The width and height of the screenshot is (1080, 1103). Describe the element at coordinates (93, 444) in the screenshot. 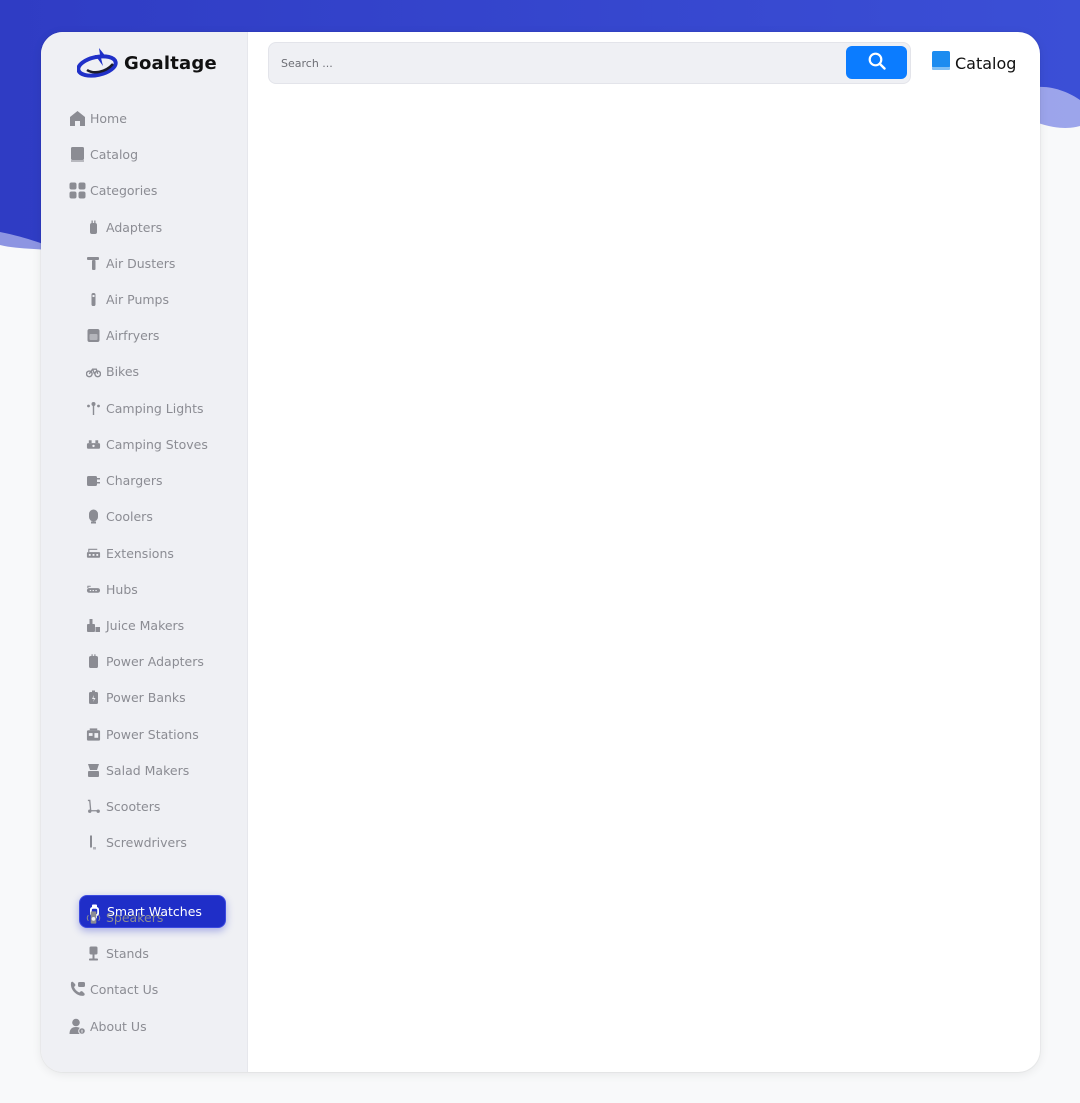

I see `camping-stove-icon` at that location.